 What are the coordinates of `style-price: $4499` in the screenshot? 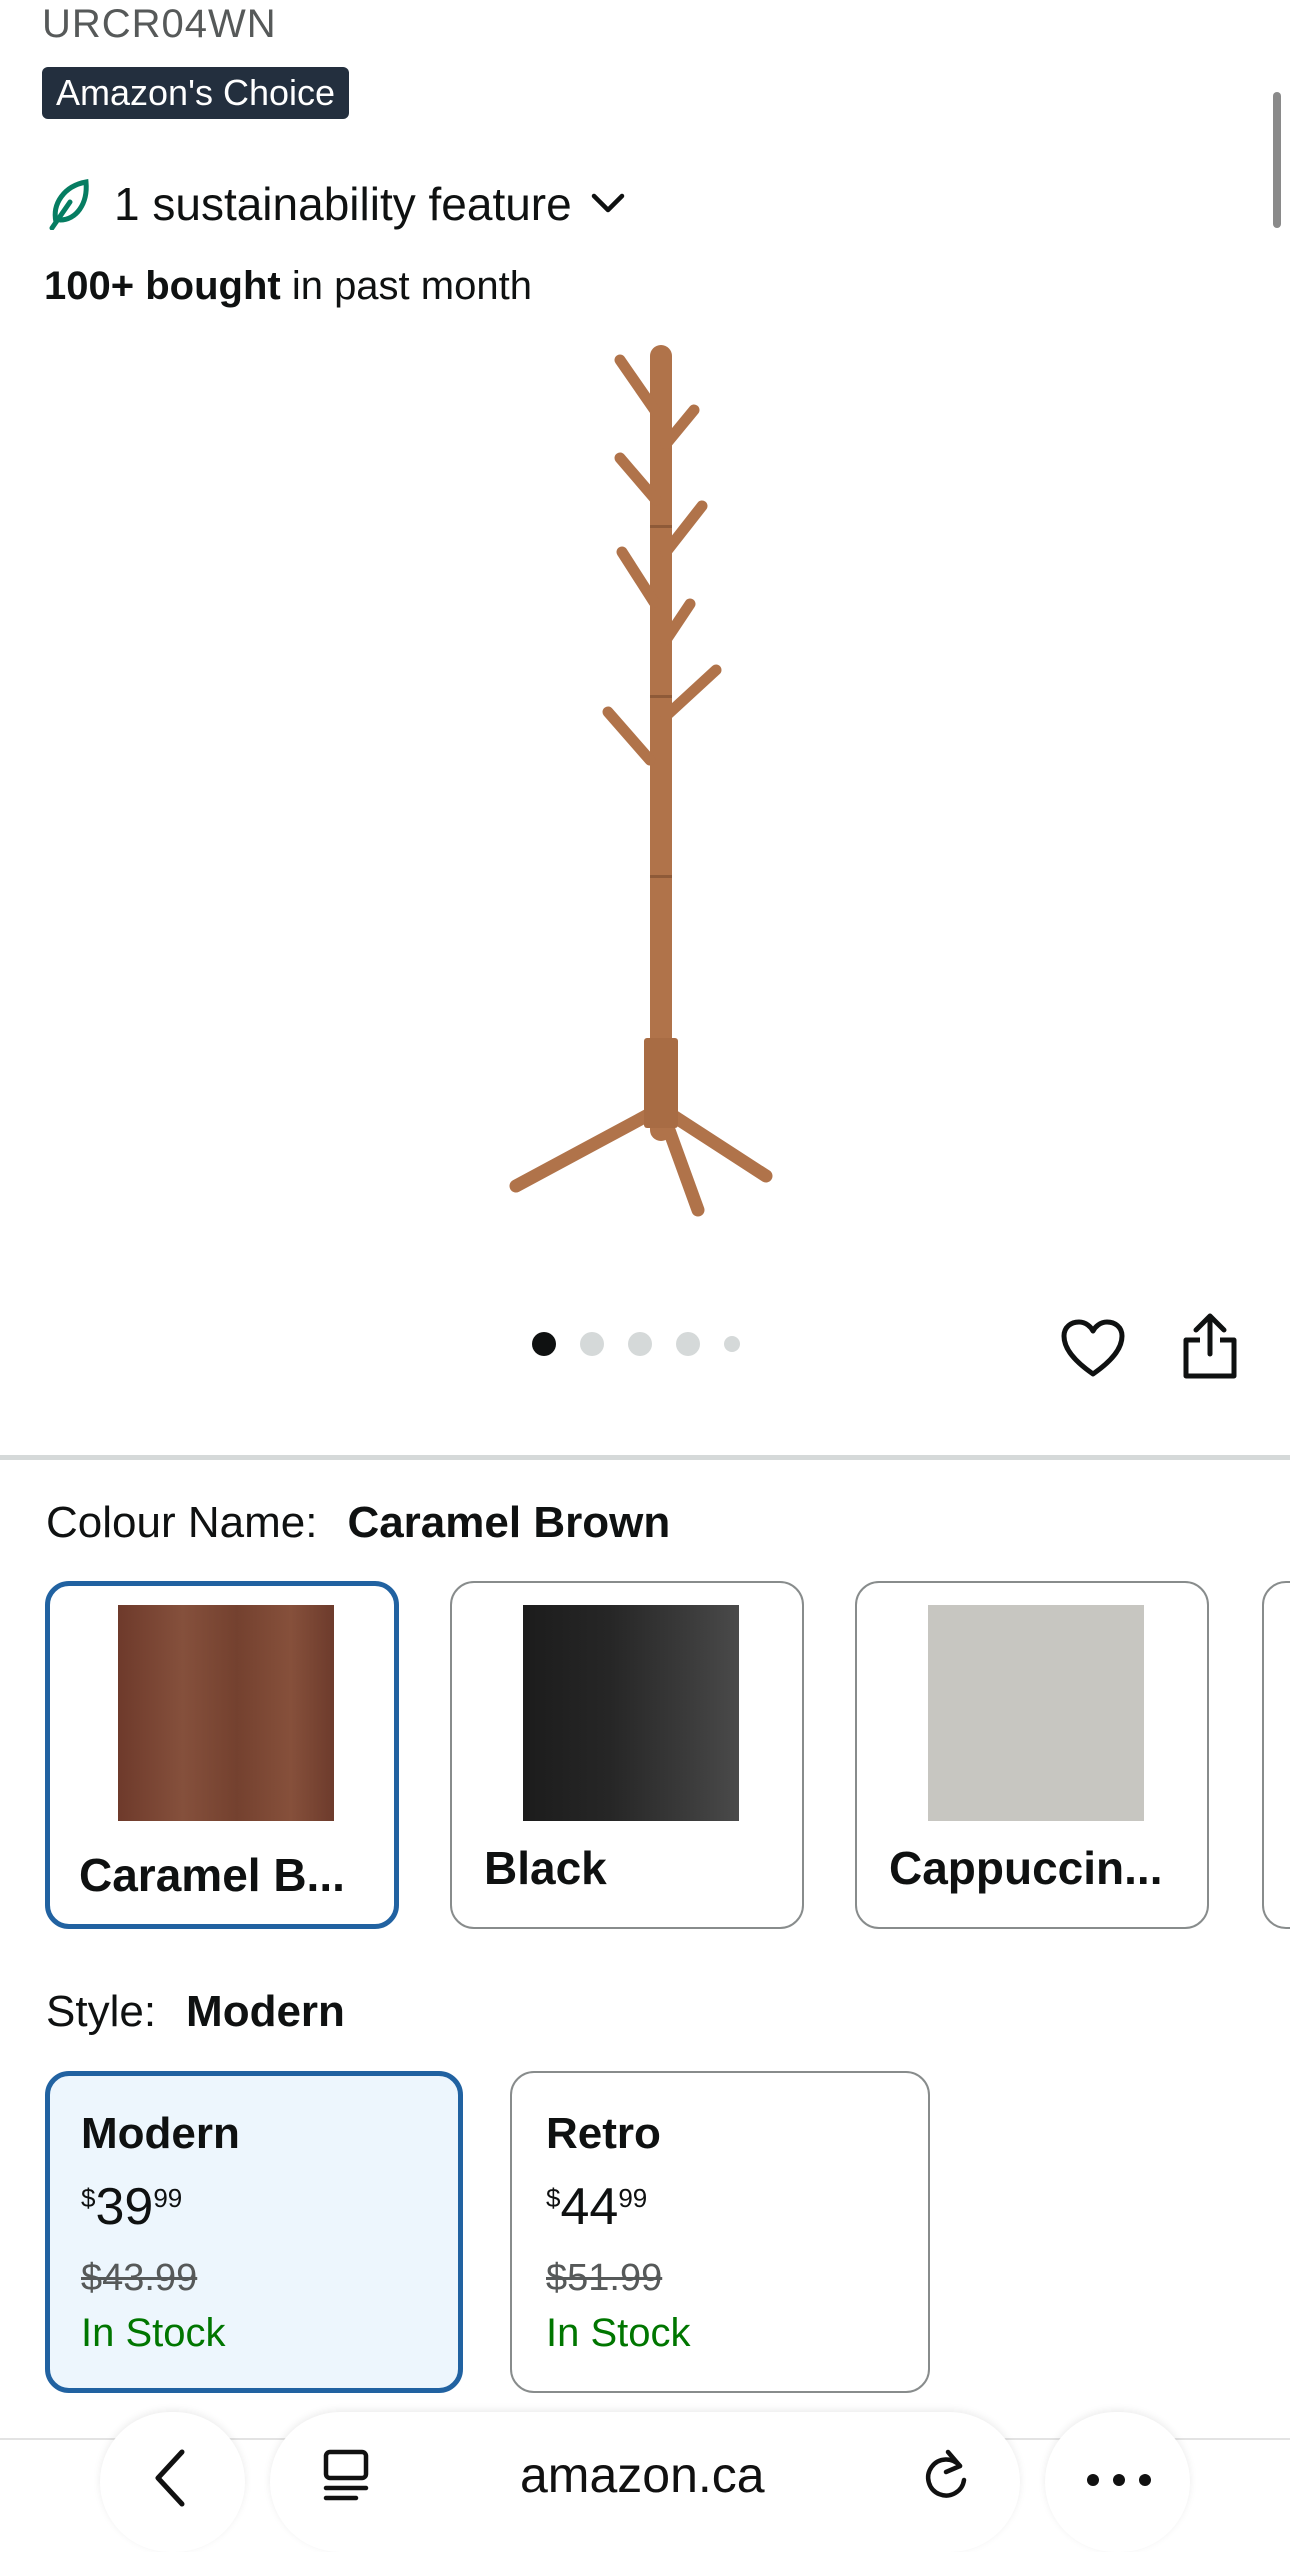 It's located at (597, 2207).